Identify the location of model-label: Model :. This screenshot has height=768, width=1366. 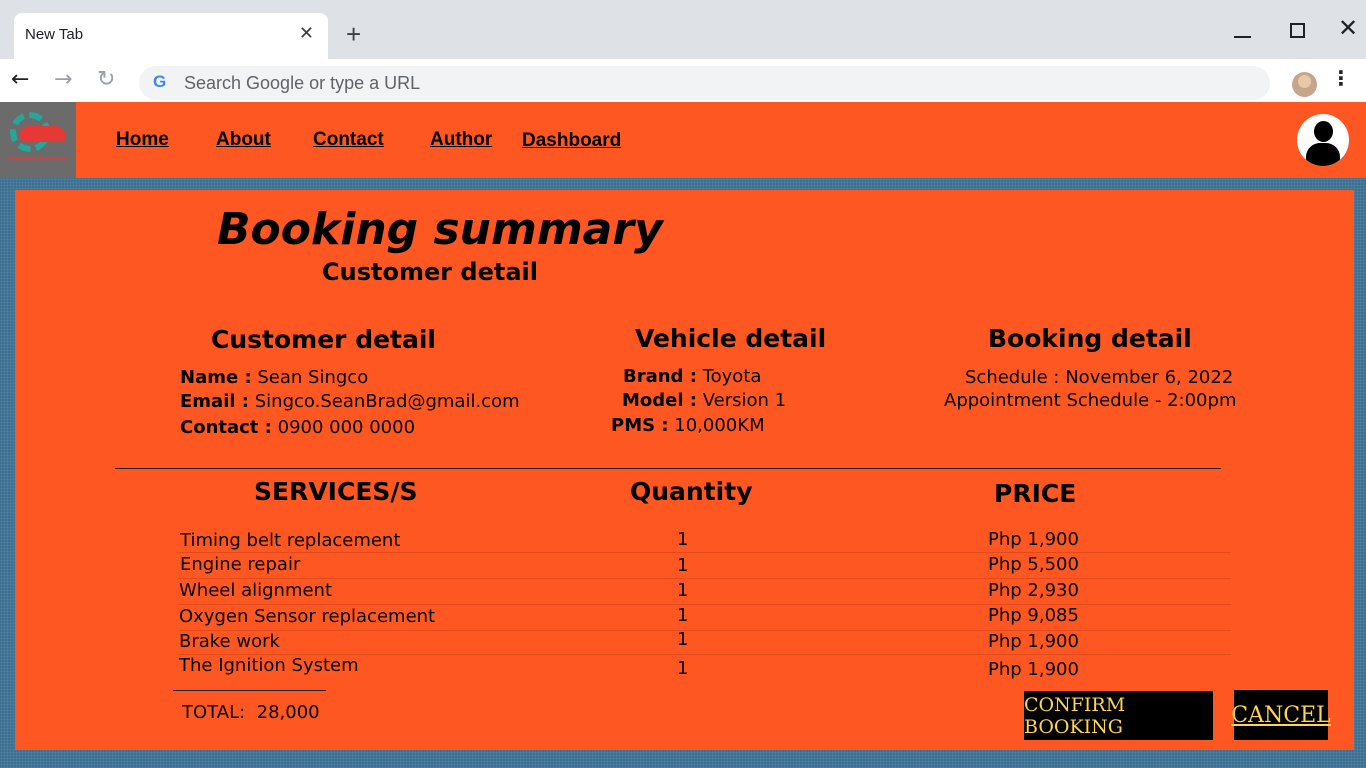
(660, 400).